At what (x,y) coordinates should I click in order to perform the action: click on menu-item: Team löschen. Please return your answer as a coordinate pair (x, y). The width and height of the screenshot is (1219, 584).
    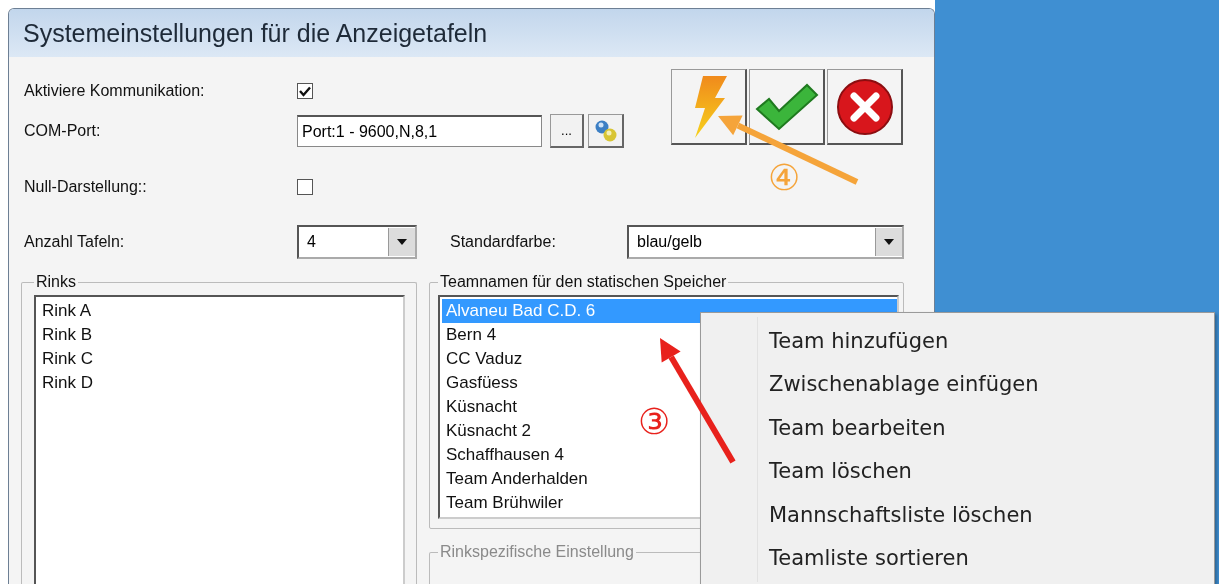
    Looking at the image, I should click on (991, 471).